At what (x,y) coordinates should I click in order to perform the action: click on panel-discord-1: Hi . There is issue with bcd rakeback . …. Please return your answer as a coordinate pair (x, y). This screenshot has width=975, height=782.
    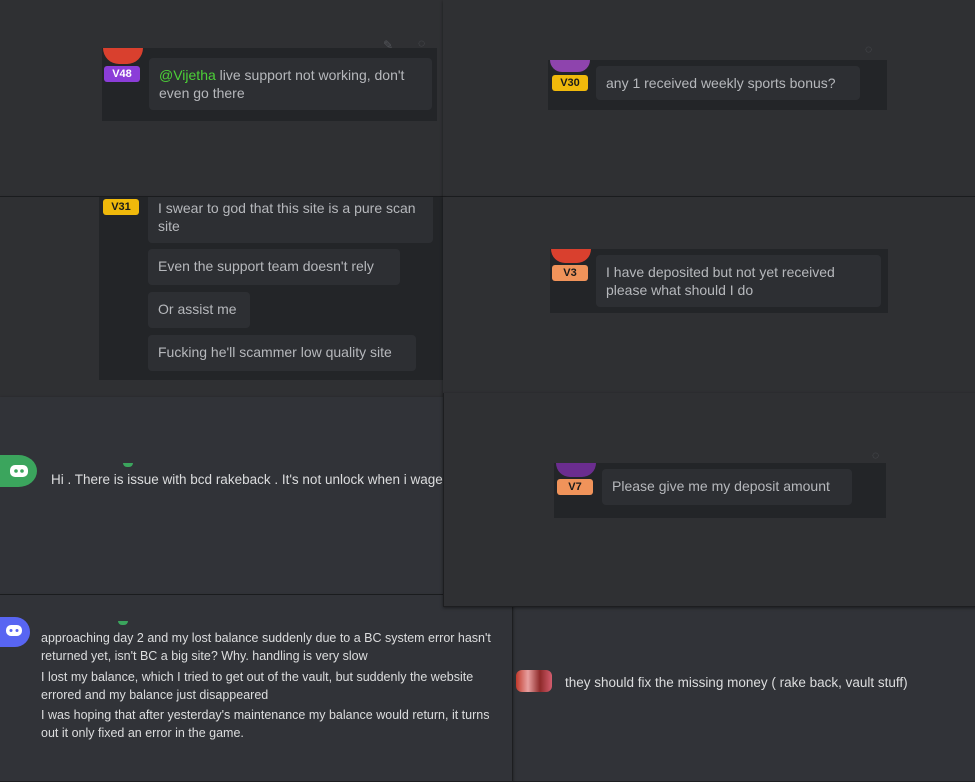
    Looking at the image, I should click on (222, 496).